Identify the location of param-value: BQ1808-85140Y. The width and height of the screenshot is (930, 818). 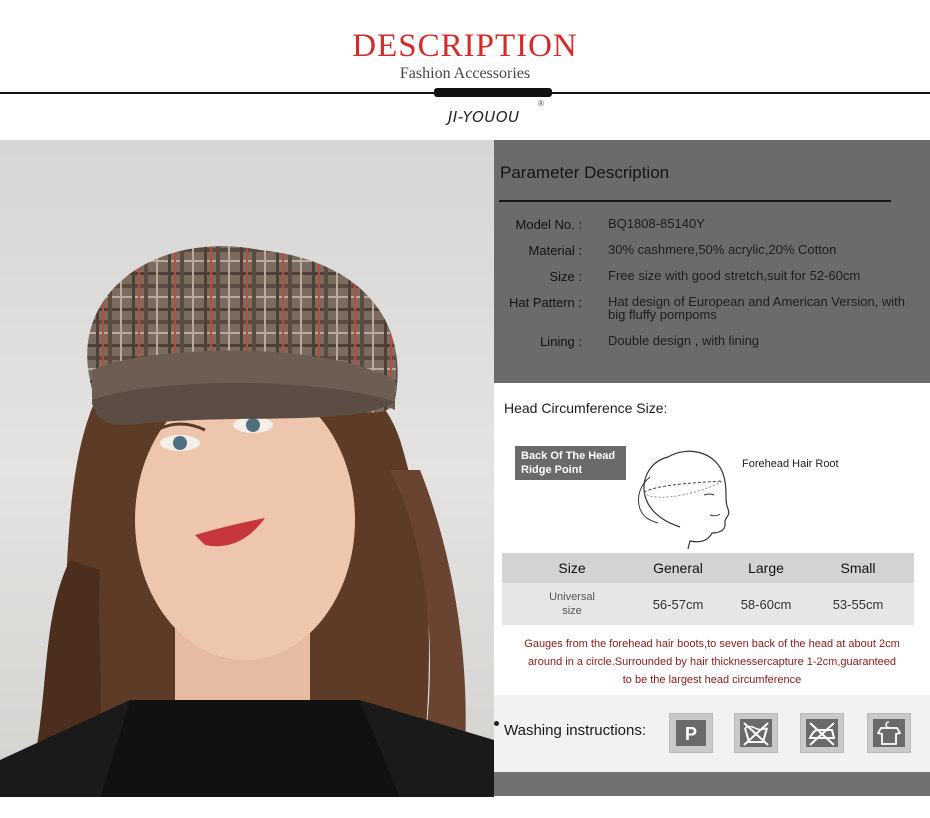
(656, 223).